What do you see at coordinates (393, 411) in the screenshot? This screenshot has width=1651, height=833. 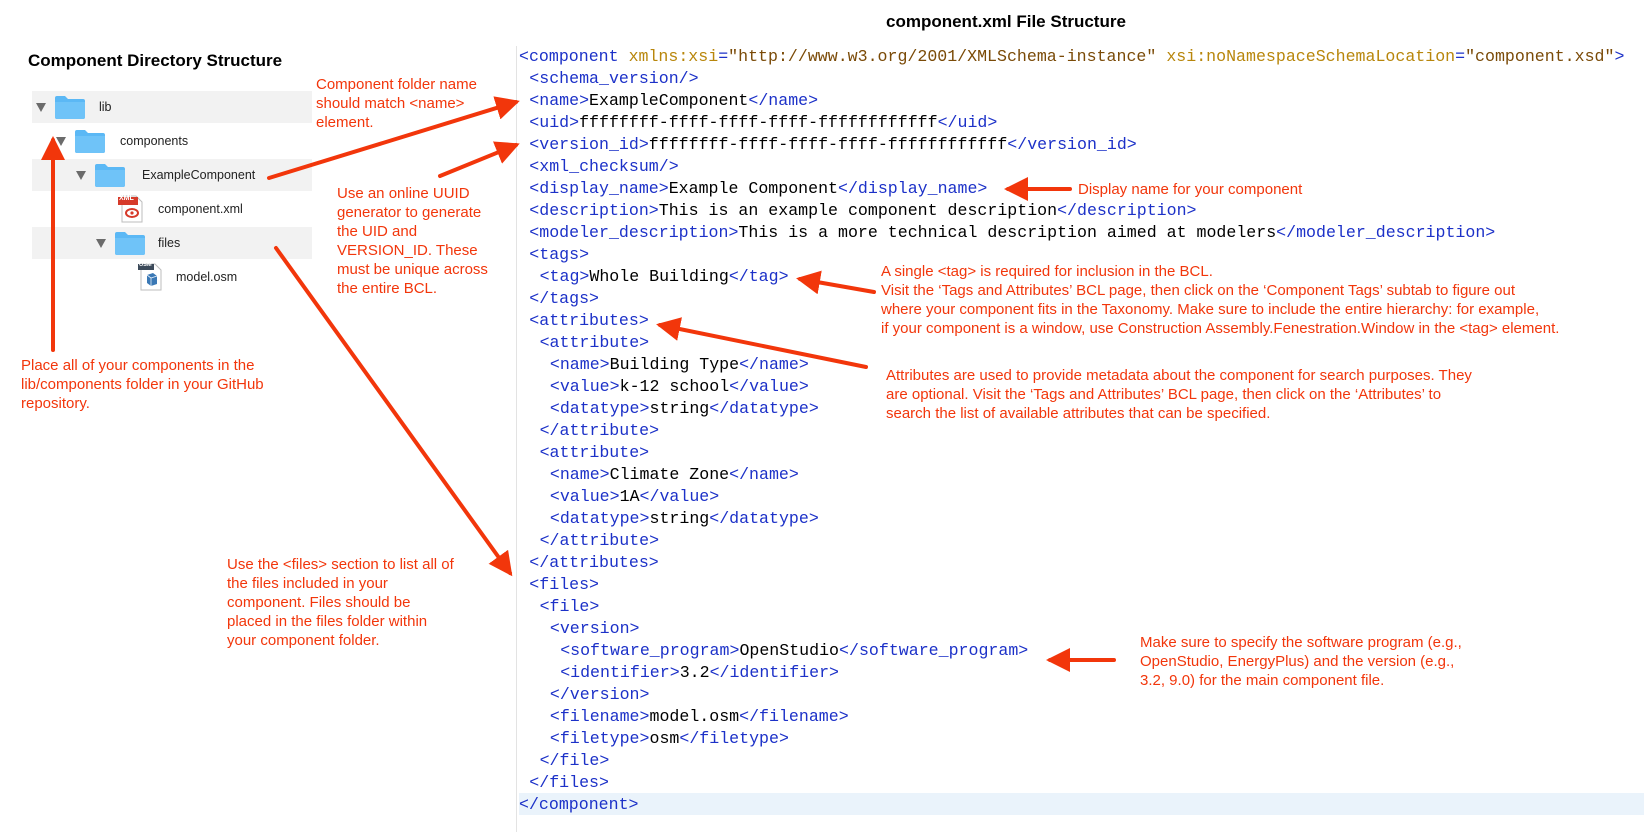 I see `arrow-files-folder` at bounding box center [393, 411].